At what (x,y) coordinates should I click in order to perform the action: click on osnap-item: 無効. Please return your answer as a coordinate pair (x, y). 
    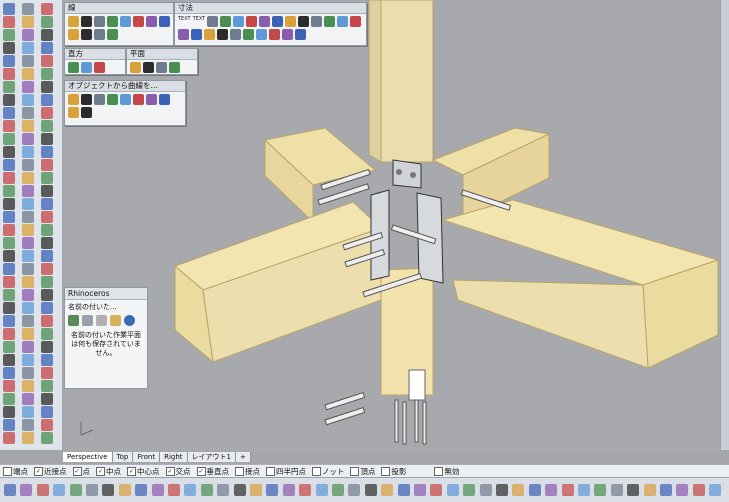
    Looking at the image, I should click on (446, 471).